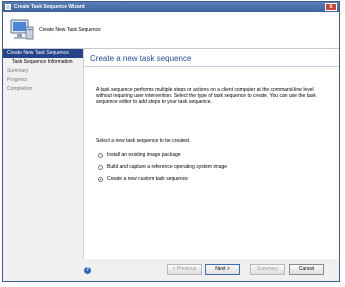  What do you see at coordinates (43, 62) in the screenshot?
I see `sidebar-item-task-sequence-information: Task Sequence Information` at bounding box center [43, 62].